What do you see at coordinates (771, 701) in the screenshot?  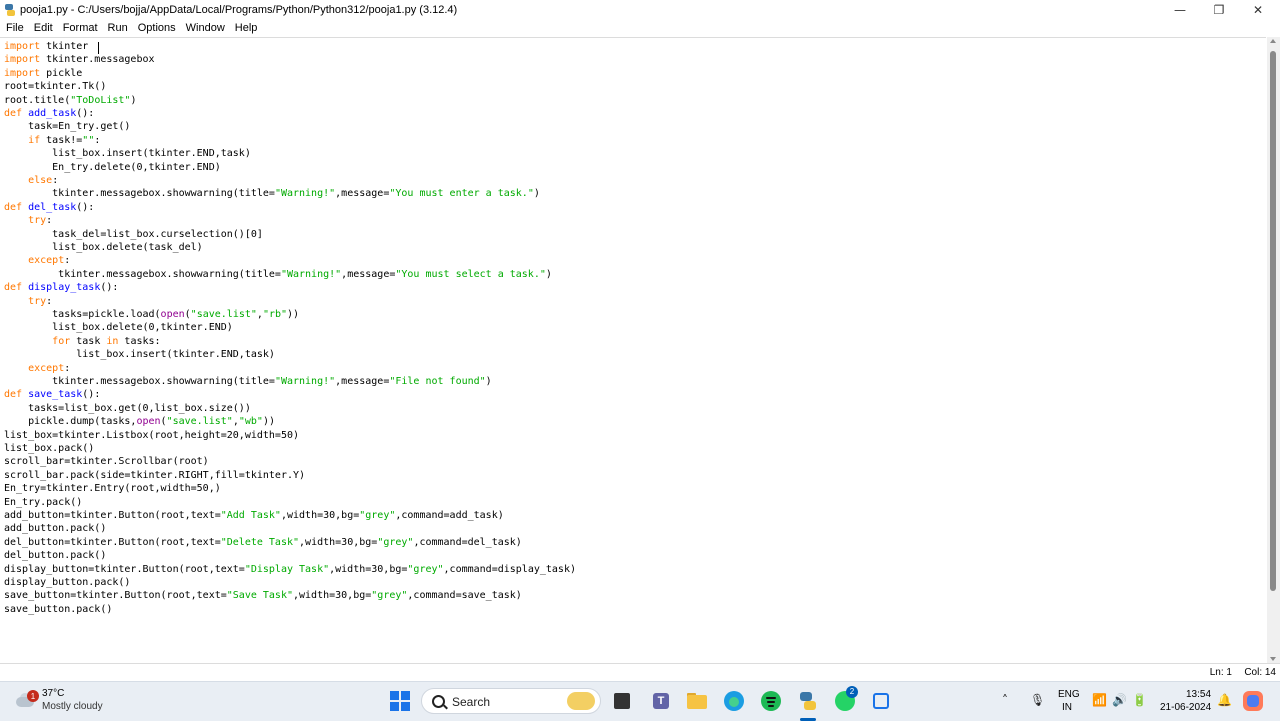 I see `spotify-icon` at bounding box center [771, 701].